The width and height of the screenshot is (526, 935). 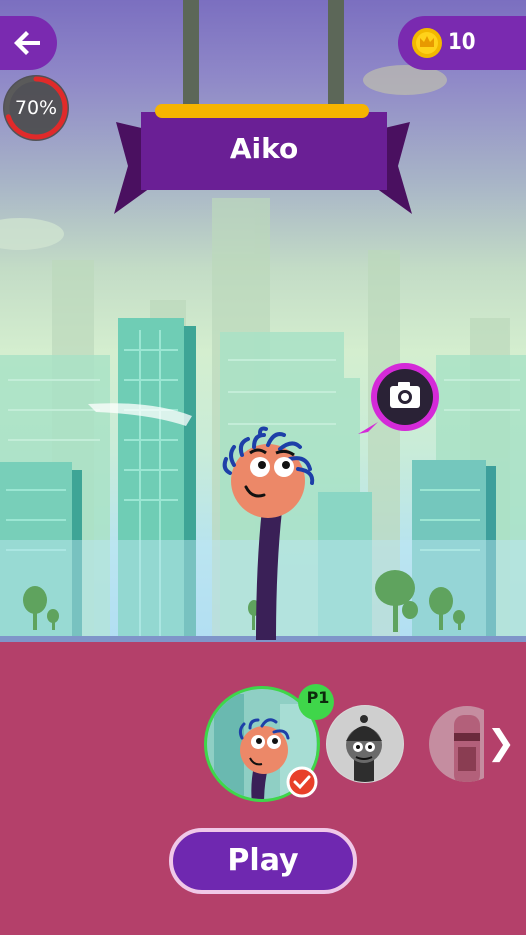 I want to click on checkmark-icon, so click(x=302, y=782).